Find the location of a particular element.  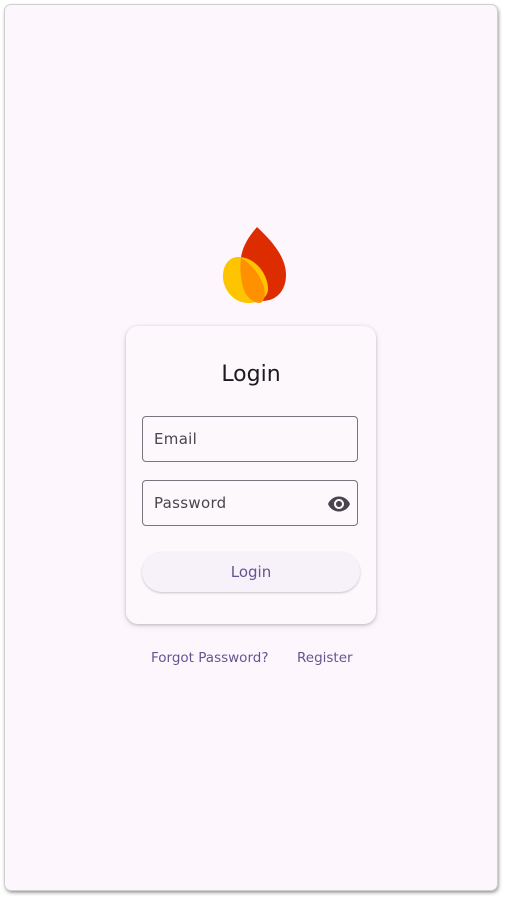

register-link: Register is located at coordinates (325, 658).